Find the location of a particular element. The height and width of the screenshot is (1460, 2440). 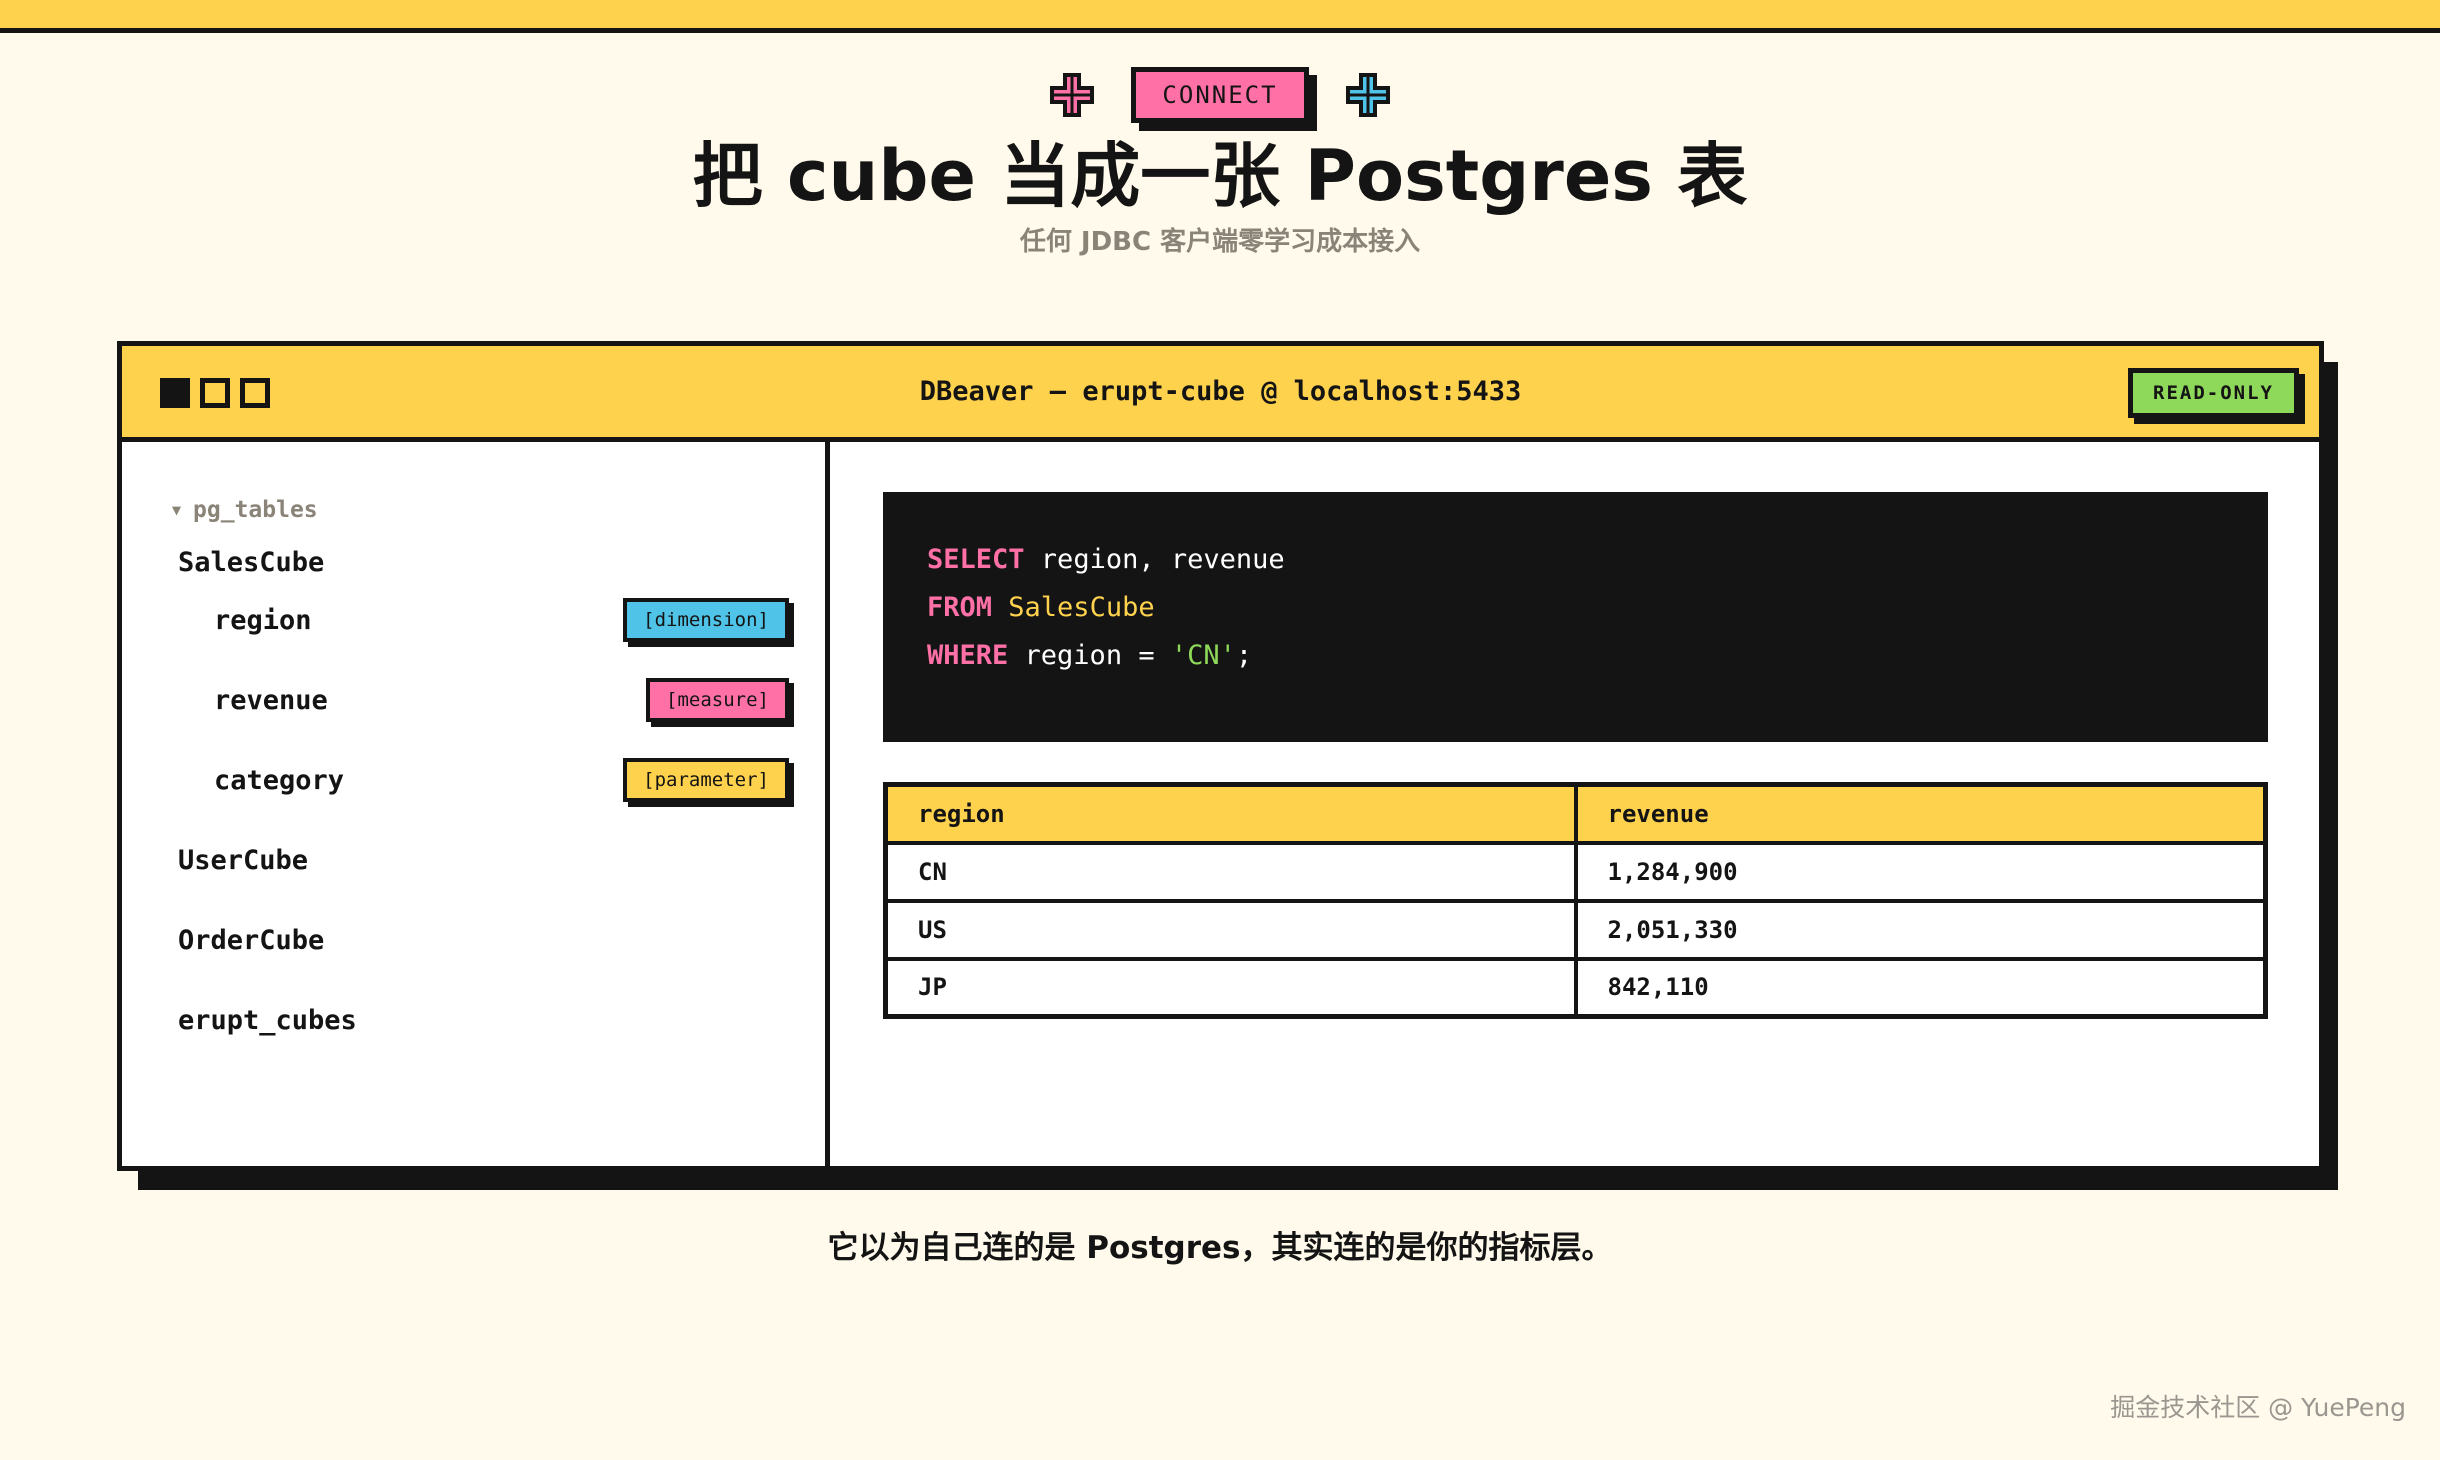

column-header-region: region is located at coordinates (1230, 813).